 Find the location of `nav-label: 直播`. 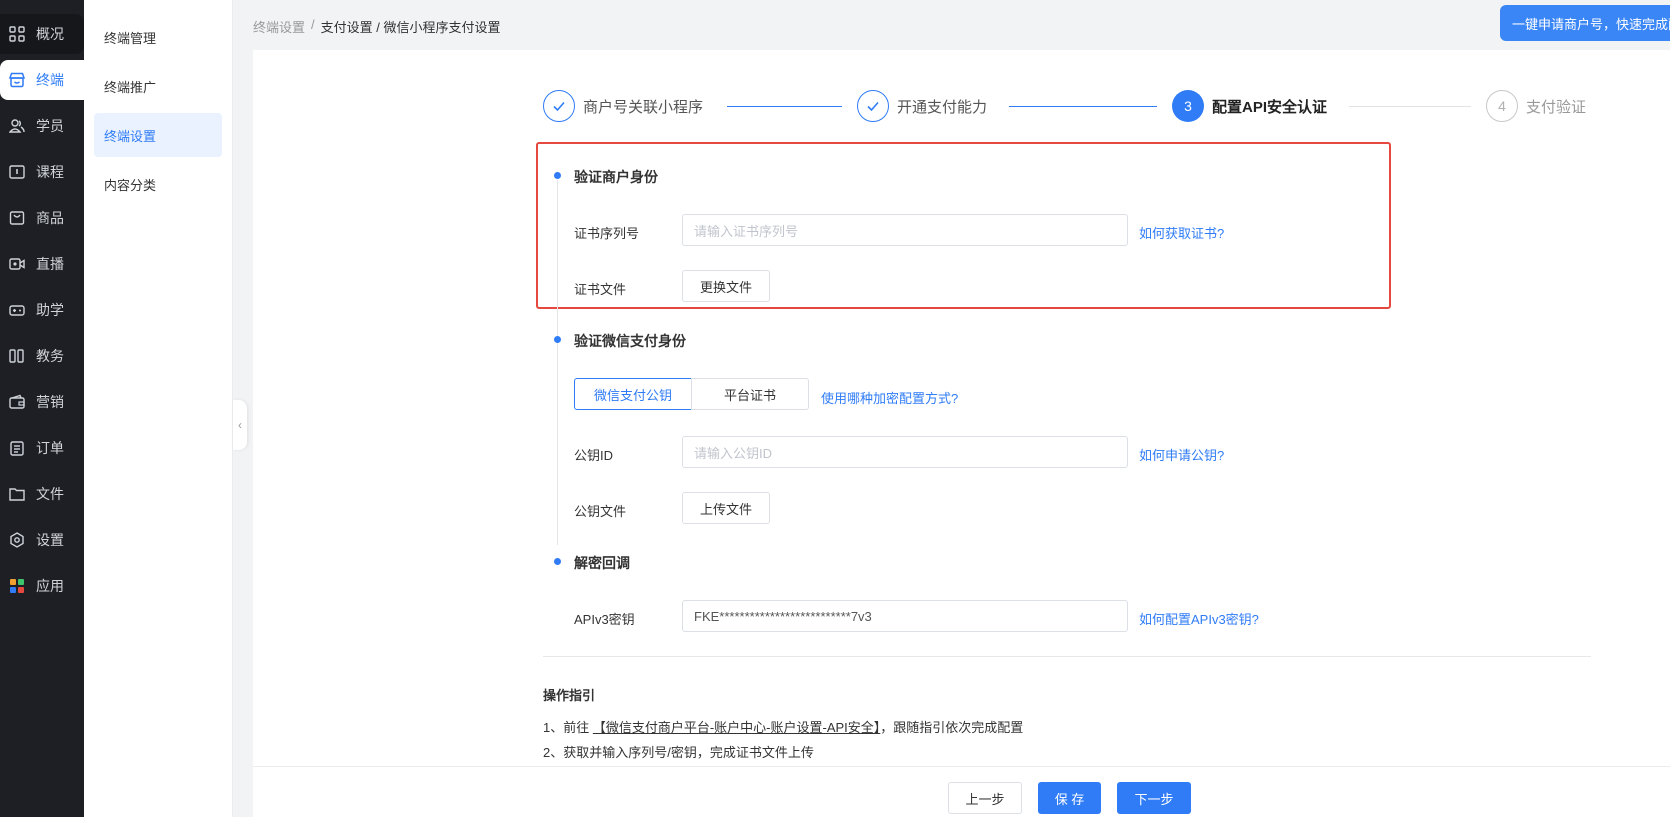

nav-label: 直播 is located at coordinates (50, 264).